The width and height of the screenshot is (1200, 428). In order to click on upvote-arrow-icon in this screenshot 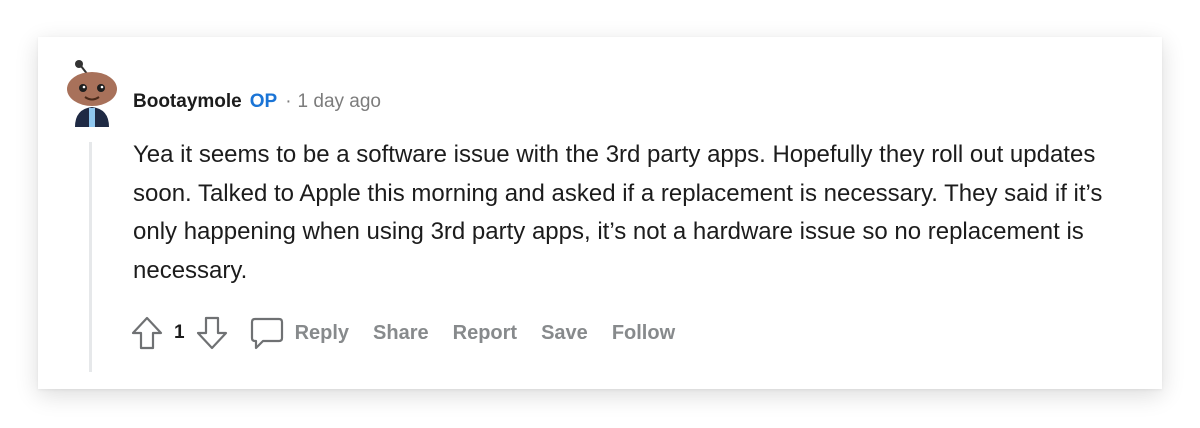, I will do `click(147, 333)`.